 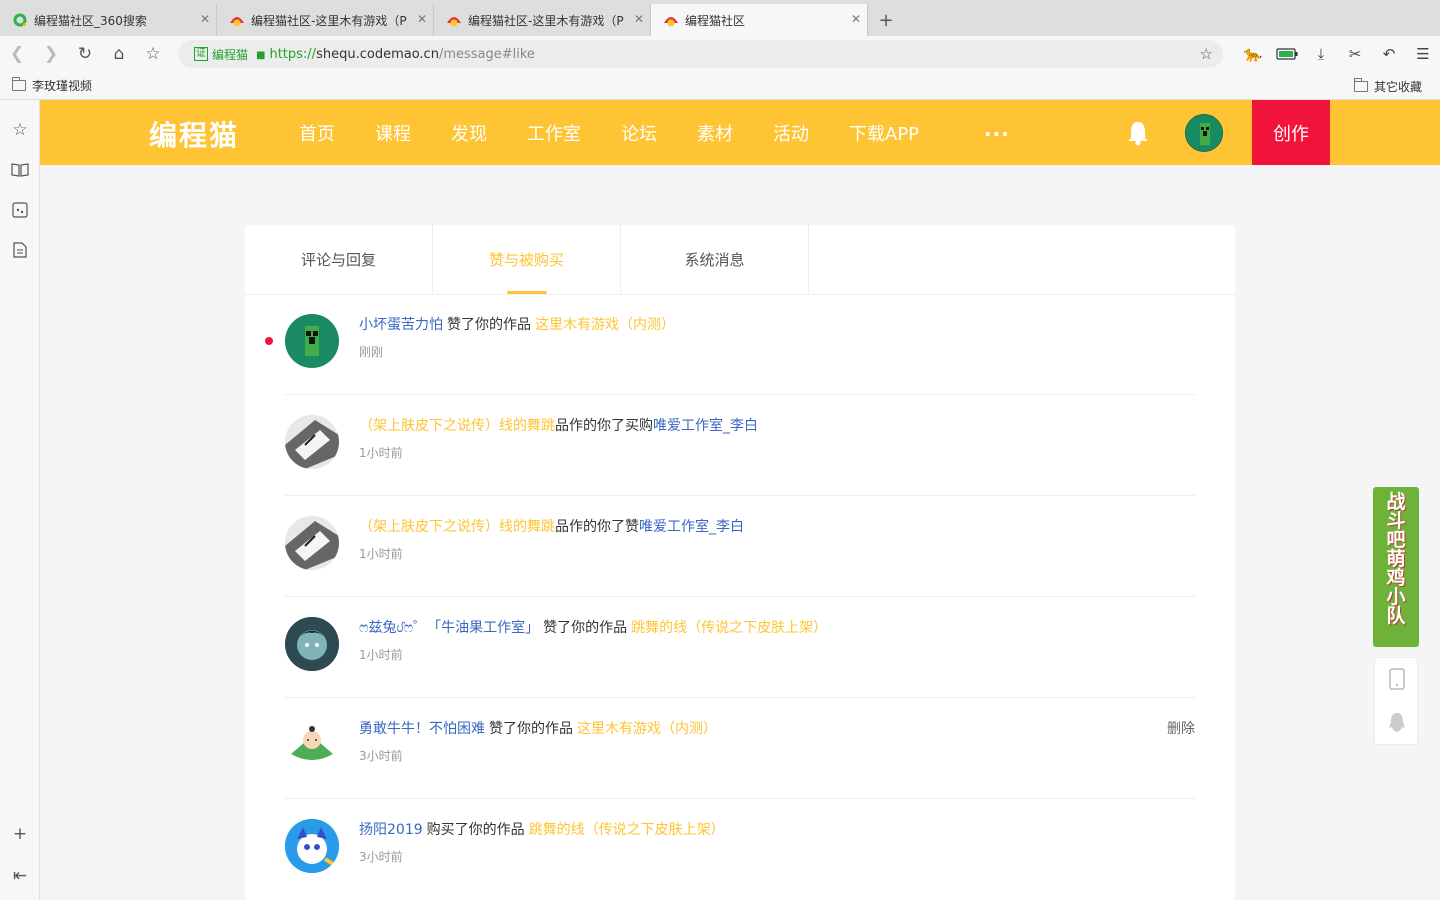 I want to click on reload-icon: ↻, so click(x=85, y=54).